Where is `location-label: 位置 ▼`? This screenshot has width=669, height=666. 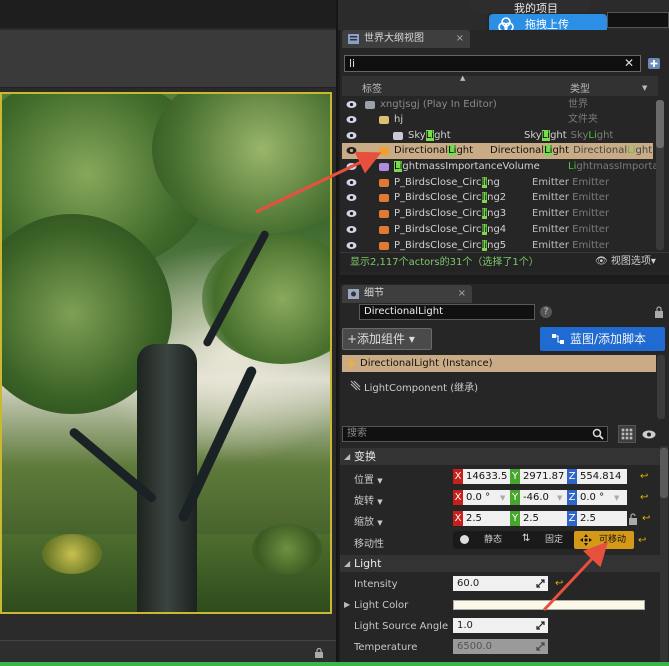
location-label: 位置 ▼ is located at coordinates (368, 478).